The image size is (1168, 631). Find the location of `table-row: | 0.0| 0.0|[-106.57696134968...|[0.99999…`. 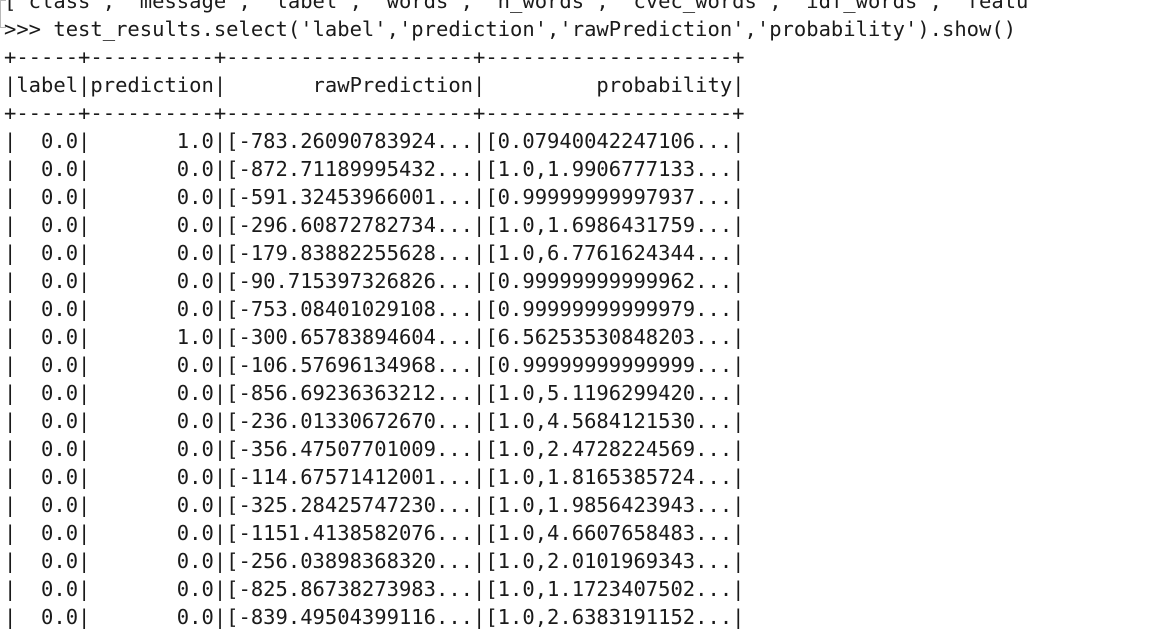

table-row: | 0.0| 0.0|[-106.57696134968...|[0.99999… is located at coordinates (374, 365).